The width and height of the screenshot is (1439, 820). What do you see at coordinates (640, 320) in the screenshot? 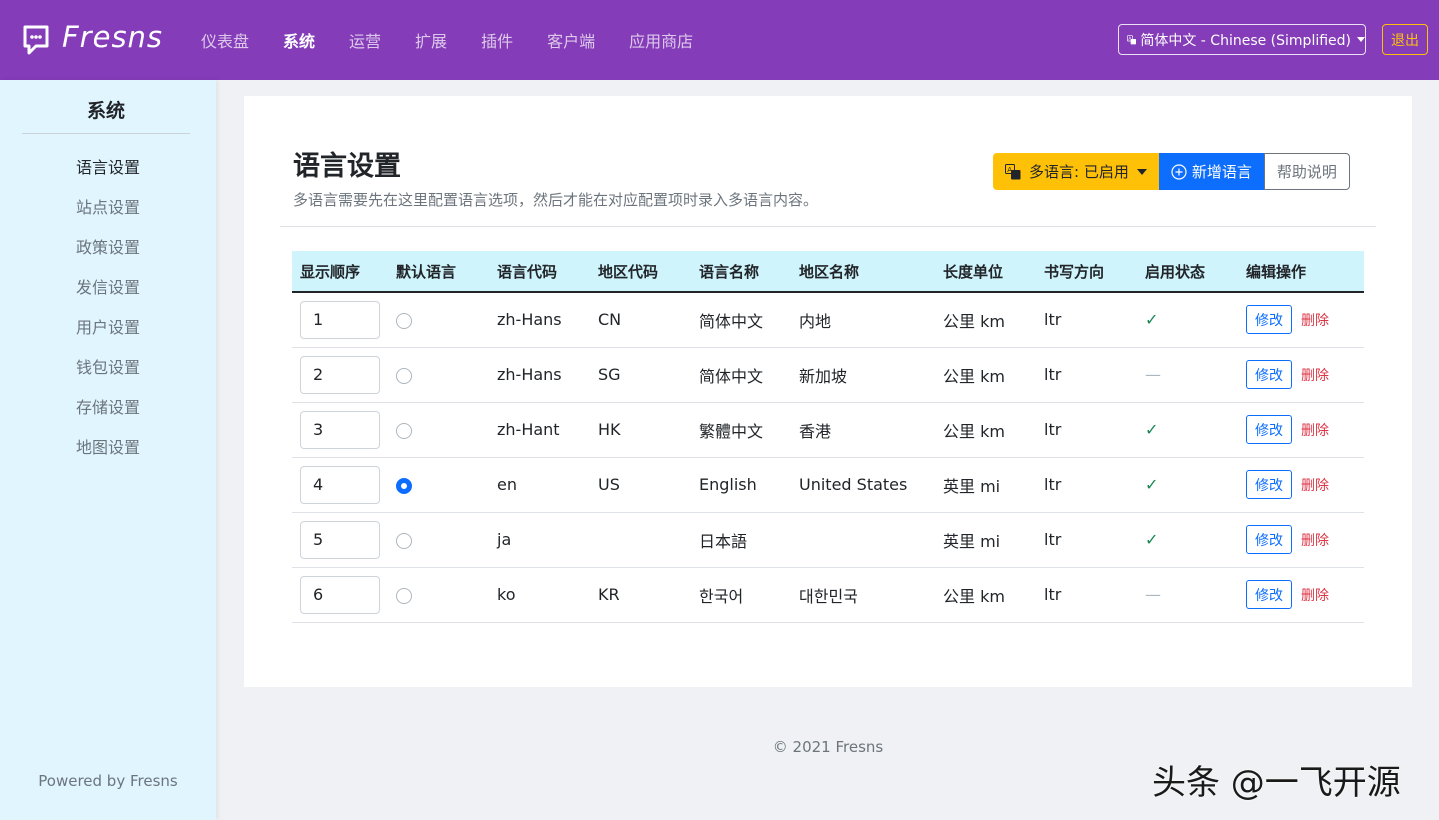
I see `area-code-cell: CN` at bounding box center [640, 320].